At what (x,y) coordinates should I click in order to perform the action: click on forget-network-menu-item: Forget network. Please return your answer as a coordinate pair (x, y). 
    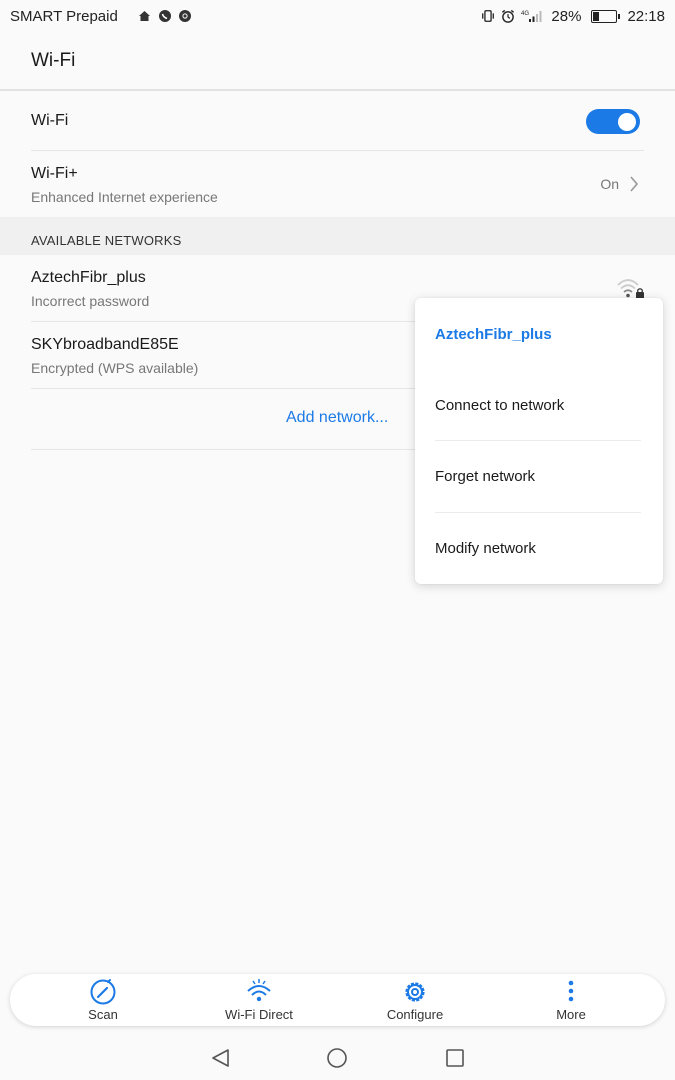
    Looking at the image, I should click on (485, 476).